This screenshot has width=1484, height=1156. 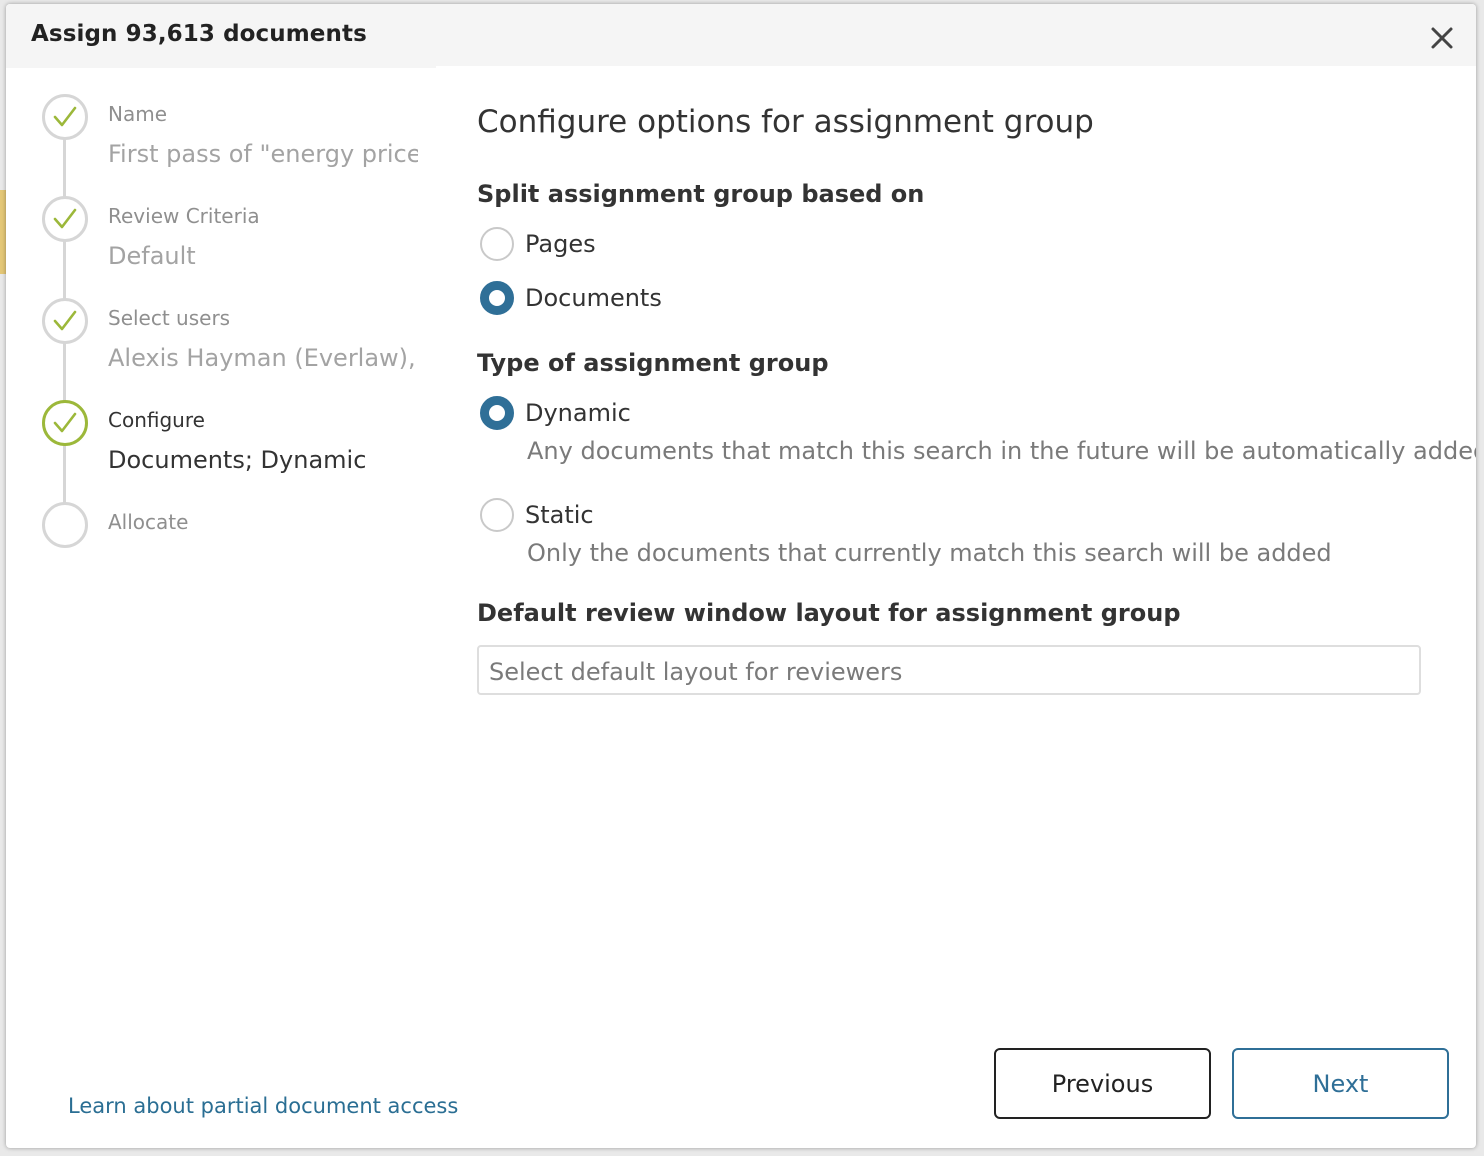 I want to click on step-value: Documents; Dynamic, so click(x=237, y=460).